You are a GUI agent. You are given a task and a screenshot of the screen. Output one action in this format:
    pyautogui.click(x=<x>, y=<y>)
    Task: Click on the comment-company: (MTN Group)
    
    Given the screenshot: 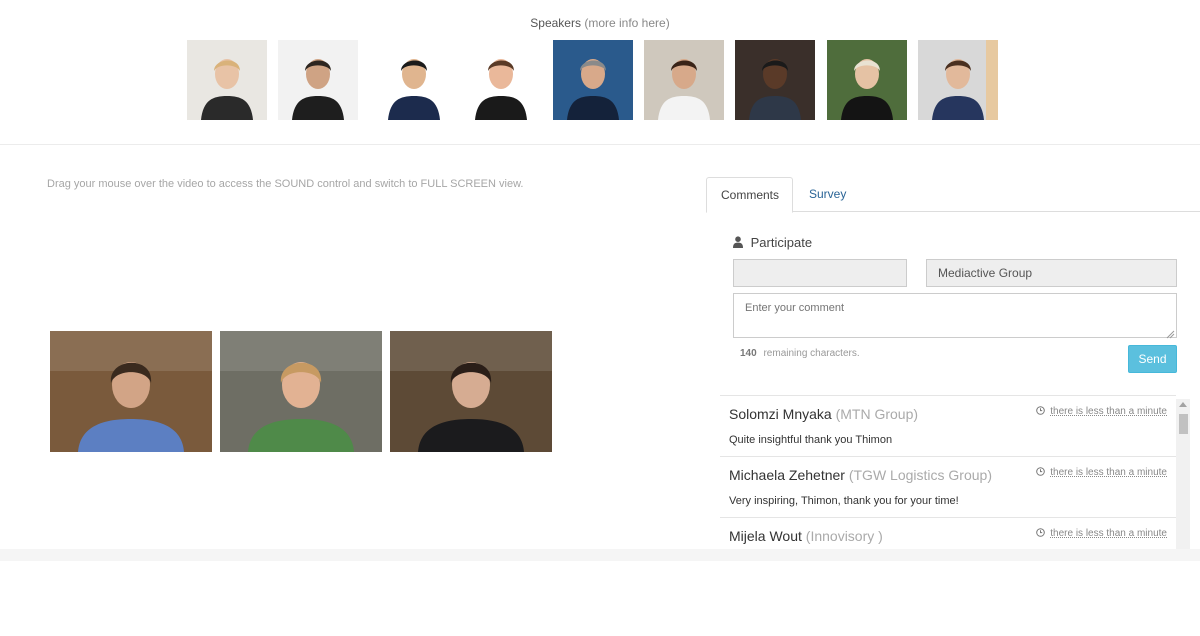 What is the action you would take?
    pyautogui.click(x=877, y=414)
    